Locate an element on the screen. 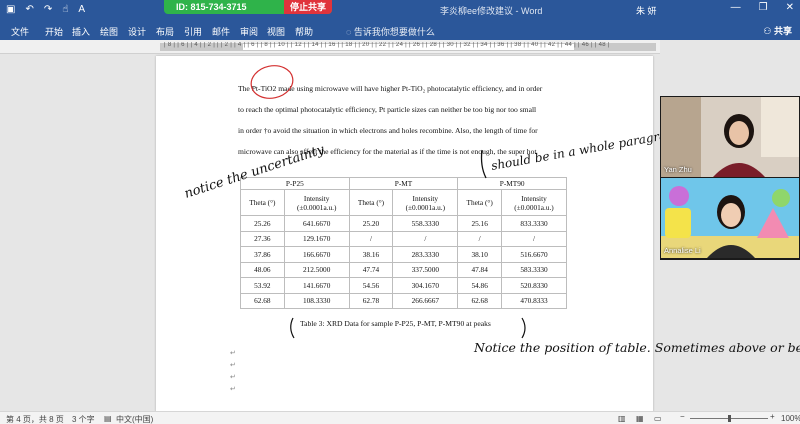 Image resolution: width=800 pixels, height=424 pixels. table-cell: 25.26 is located at coordinates (262, 223).